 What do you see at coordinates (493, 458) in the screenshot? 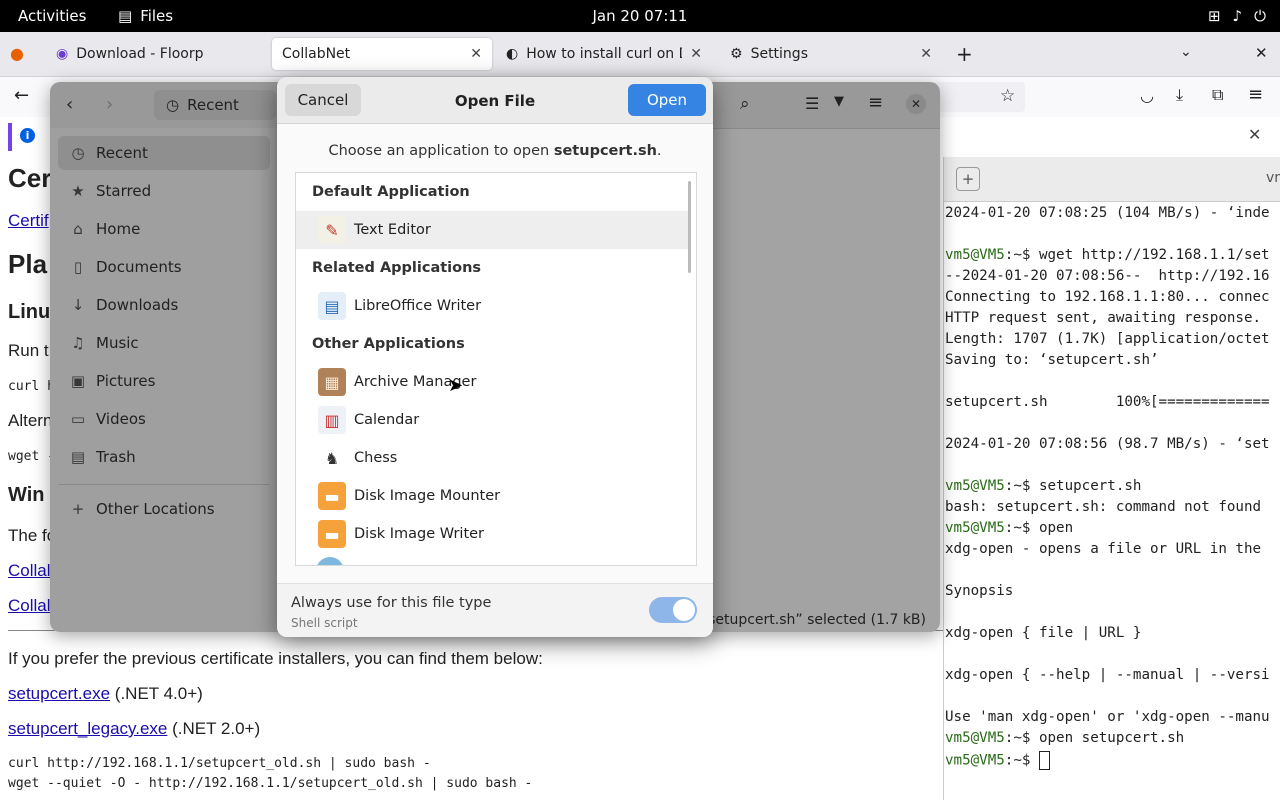
I see `app-row-chess: ♞ Chess` at bounding box center [493, 458].